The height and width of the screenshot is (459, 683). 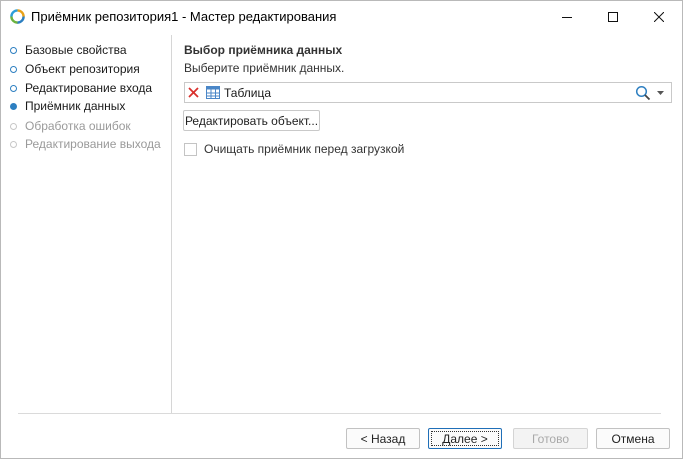 What do you see at coordinates (383, 438) in the screenshot?
I see `back-button: < Назад` at bounding box center [383, 438].